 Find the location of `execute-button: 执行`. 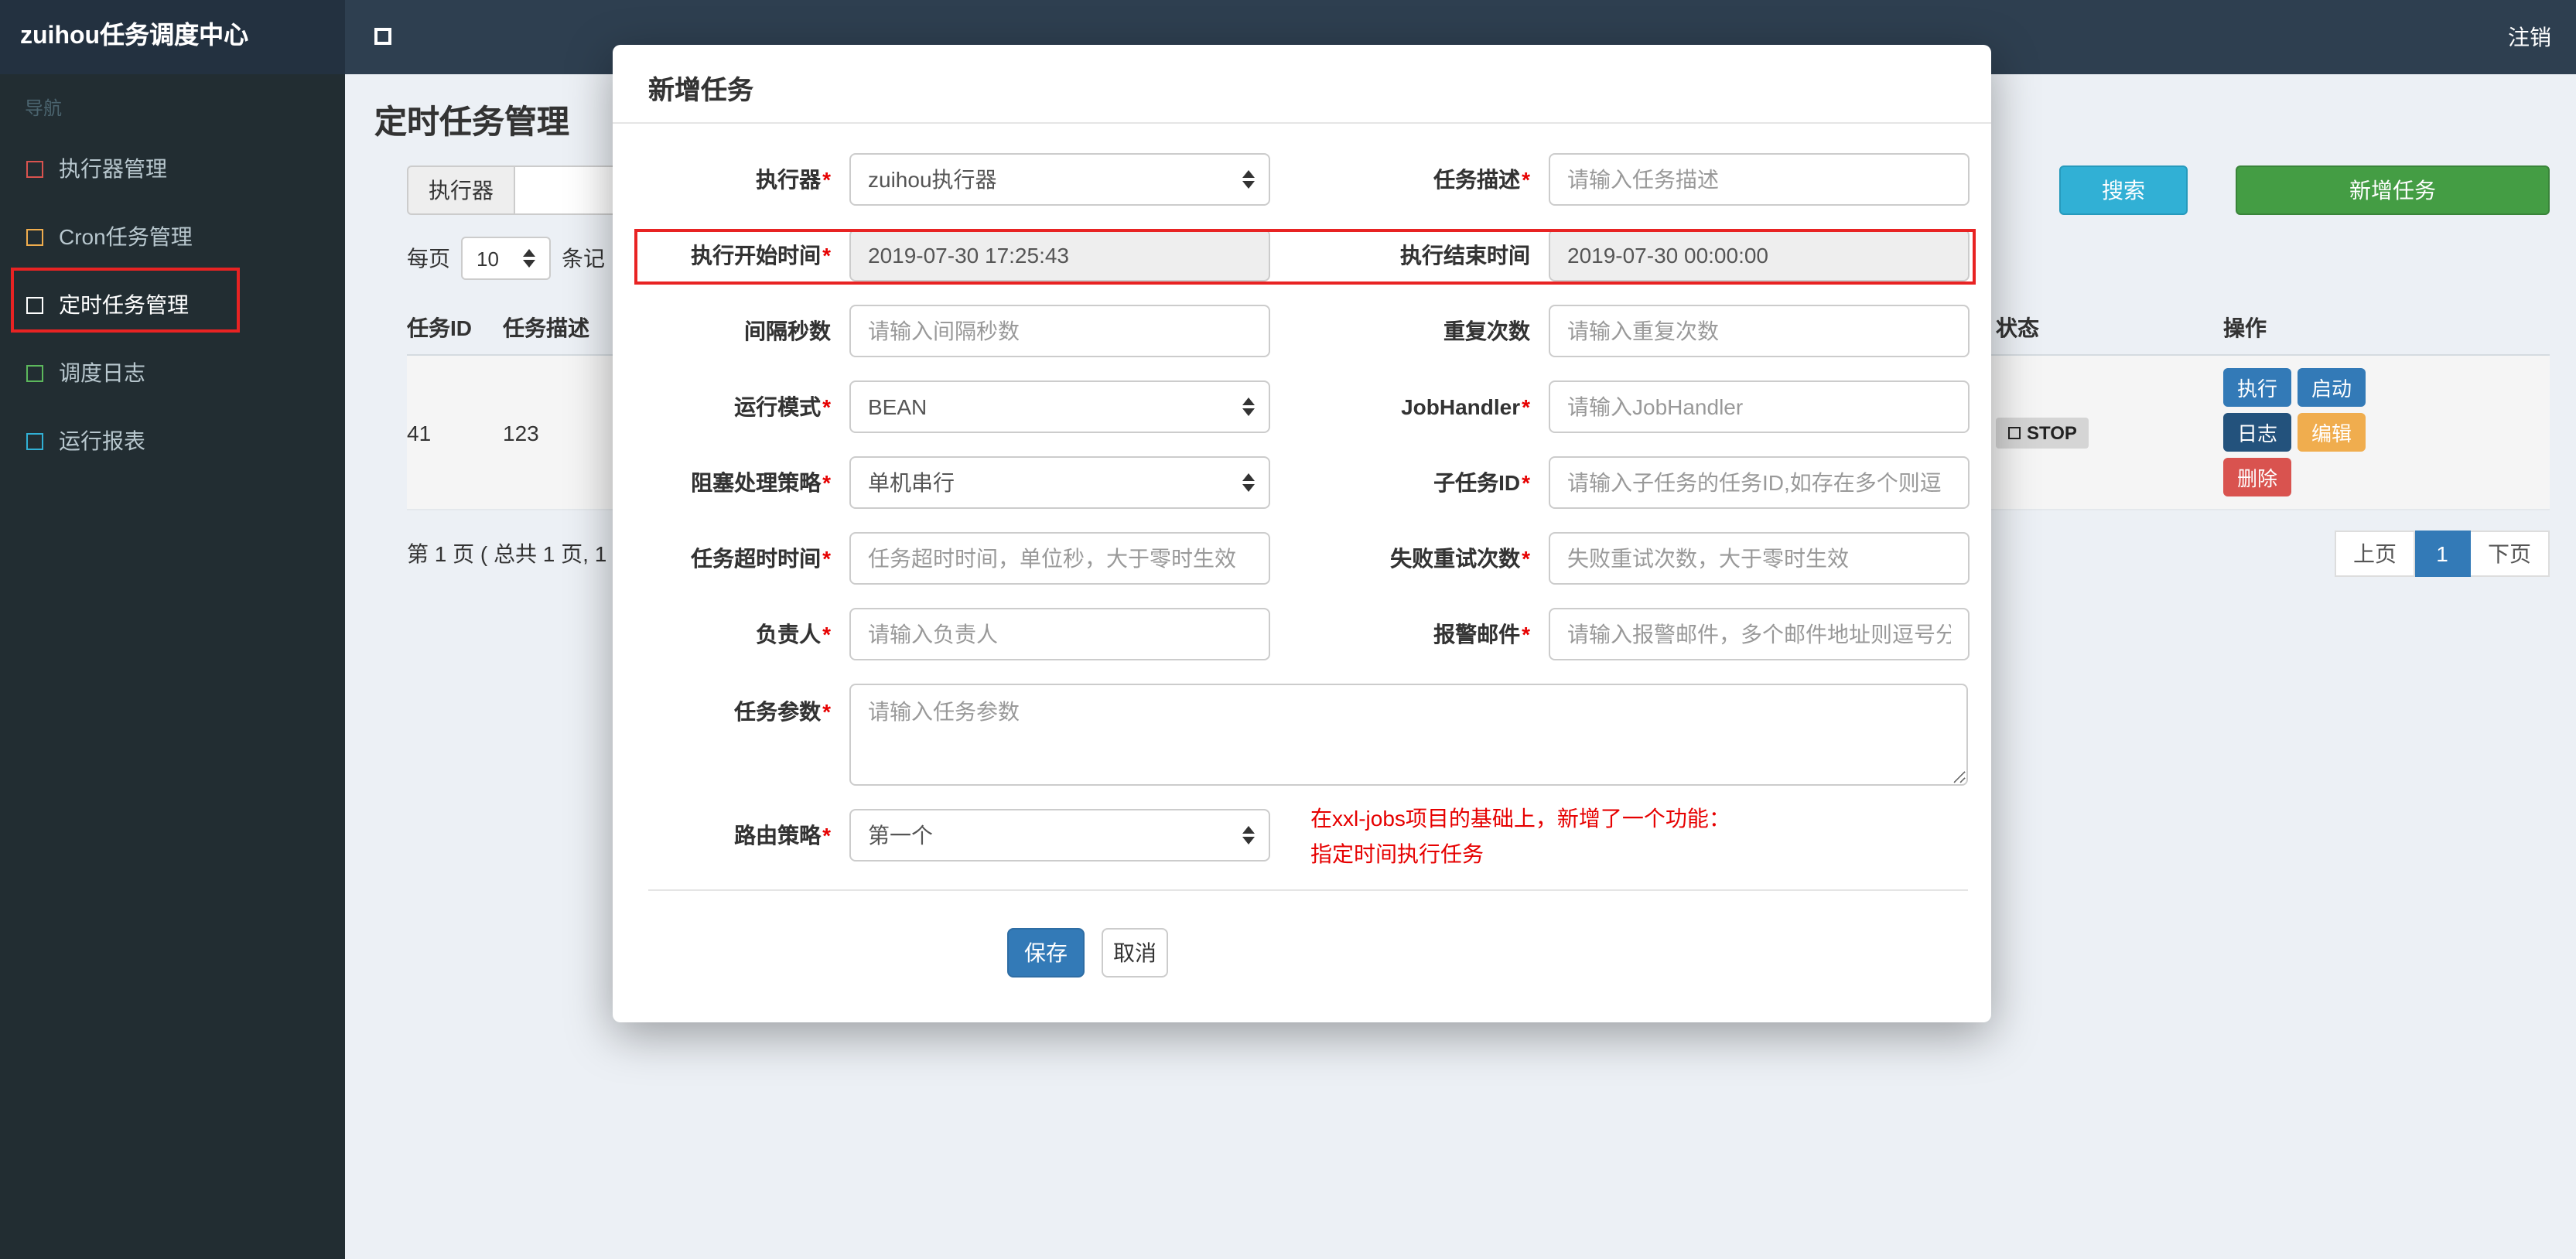

execute-button: 执行 is located at coordinates (2257, 388).